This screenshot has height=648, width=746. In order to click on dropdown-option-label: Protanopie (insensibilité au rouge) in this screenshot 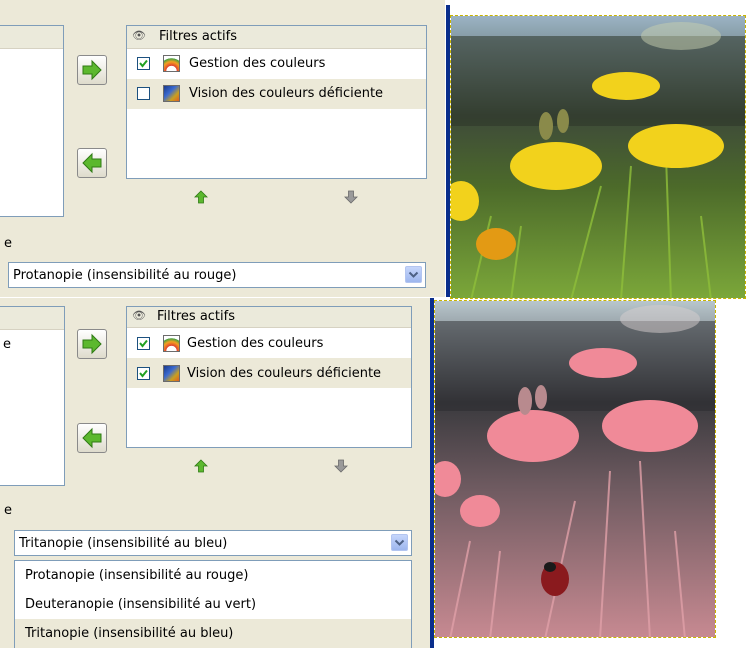, I will do `click(137, 575)`.